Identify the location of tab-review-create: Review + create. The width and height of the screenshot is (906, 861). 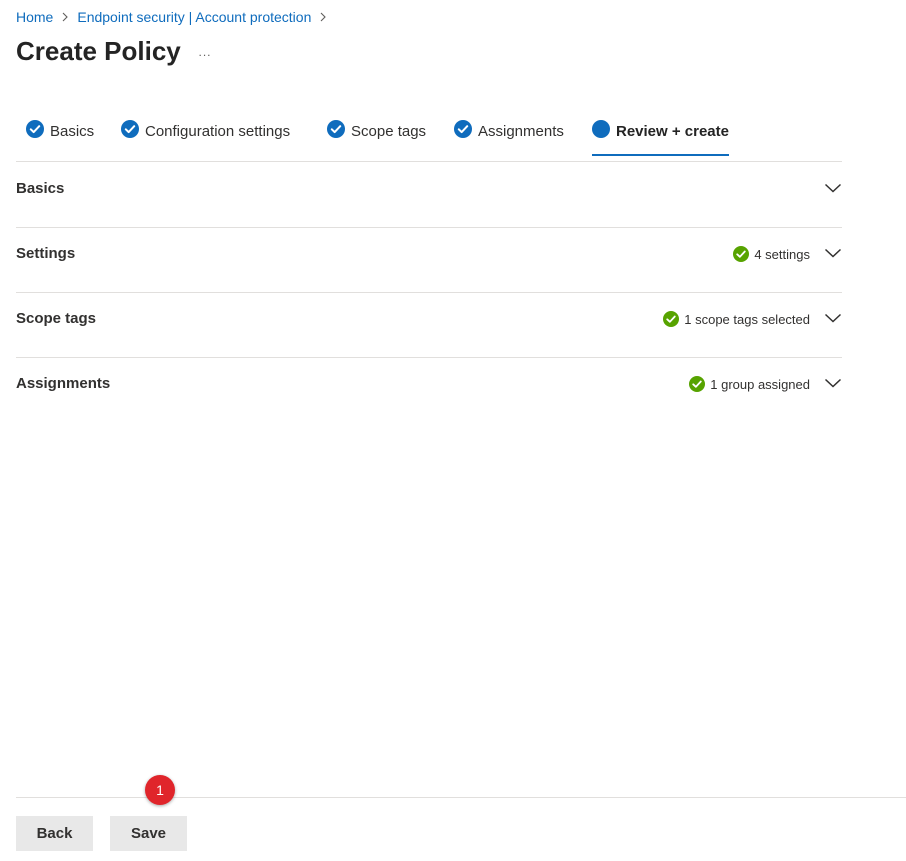
(660, 140).